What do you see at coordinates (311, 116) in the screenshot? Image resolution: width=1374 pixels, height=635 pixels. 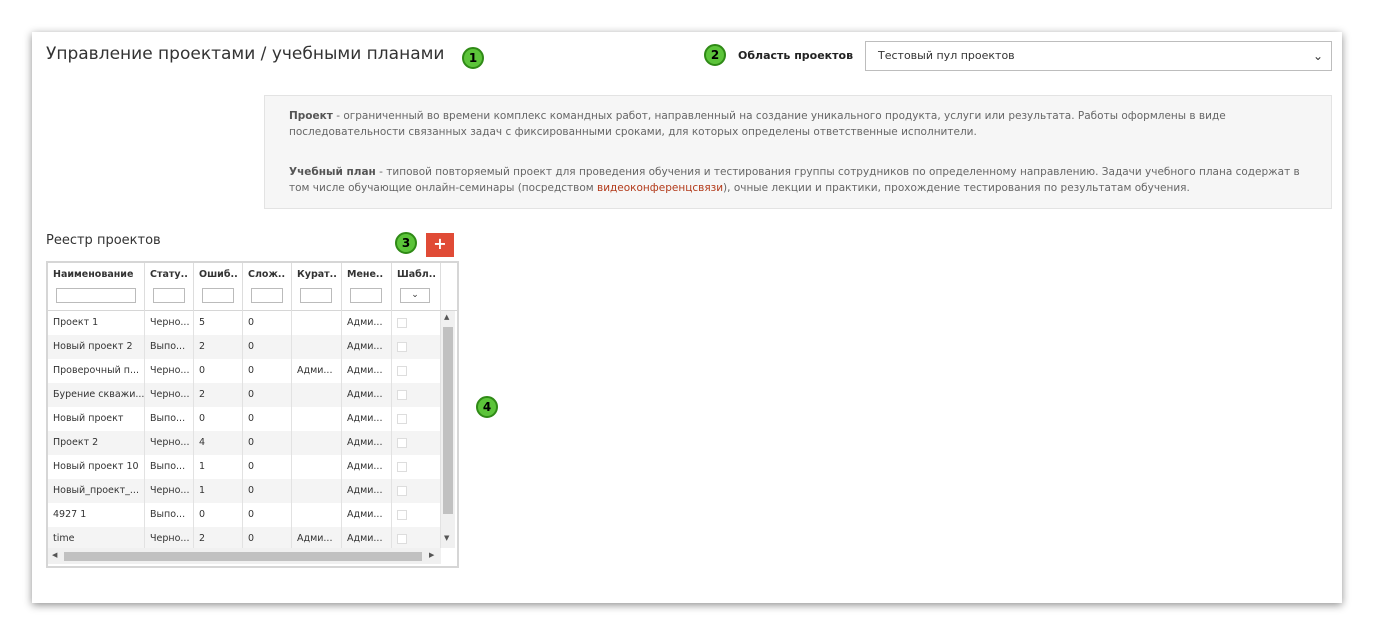 I see `project-term: Проект` at bounding box center [311, 116].